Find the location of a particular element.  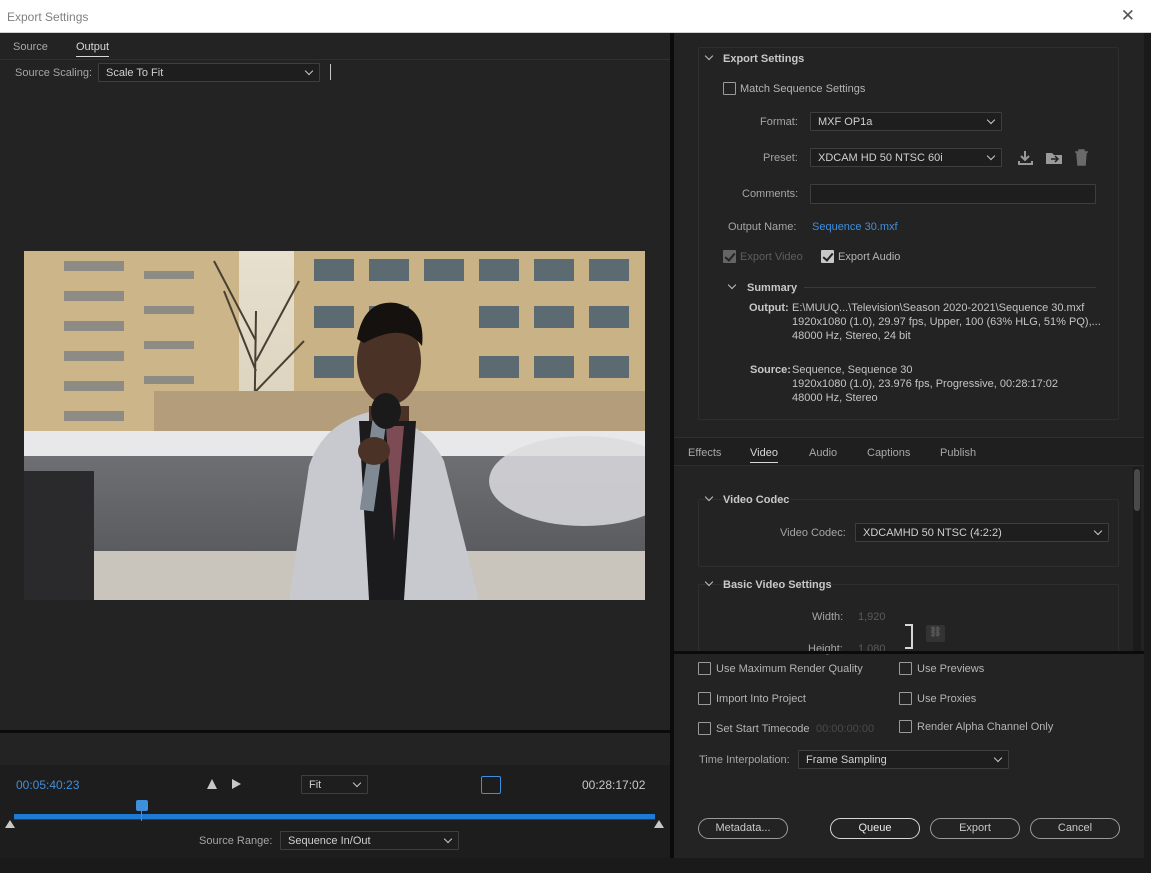

cancel-button: Cancel is located at coordinates (1075, 828).